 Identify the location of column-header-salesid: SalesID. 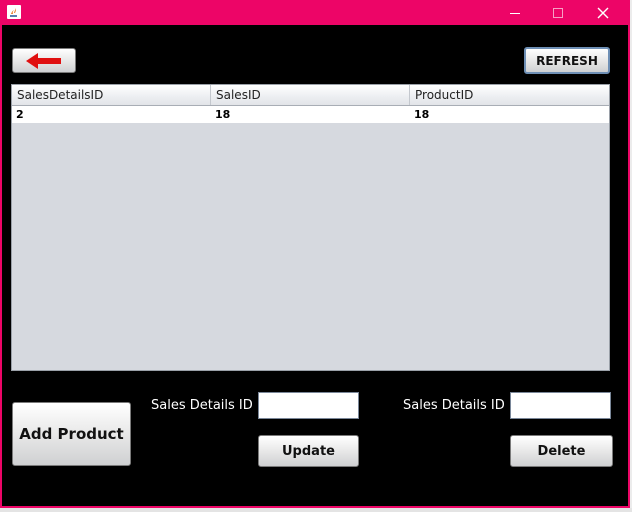
(310, 95).